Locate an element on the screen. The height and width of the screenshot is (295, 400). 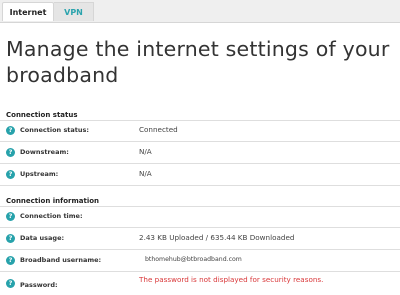
row-downstream: ? Downstream: N/A is located at coordinates (200, 153).